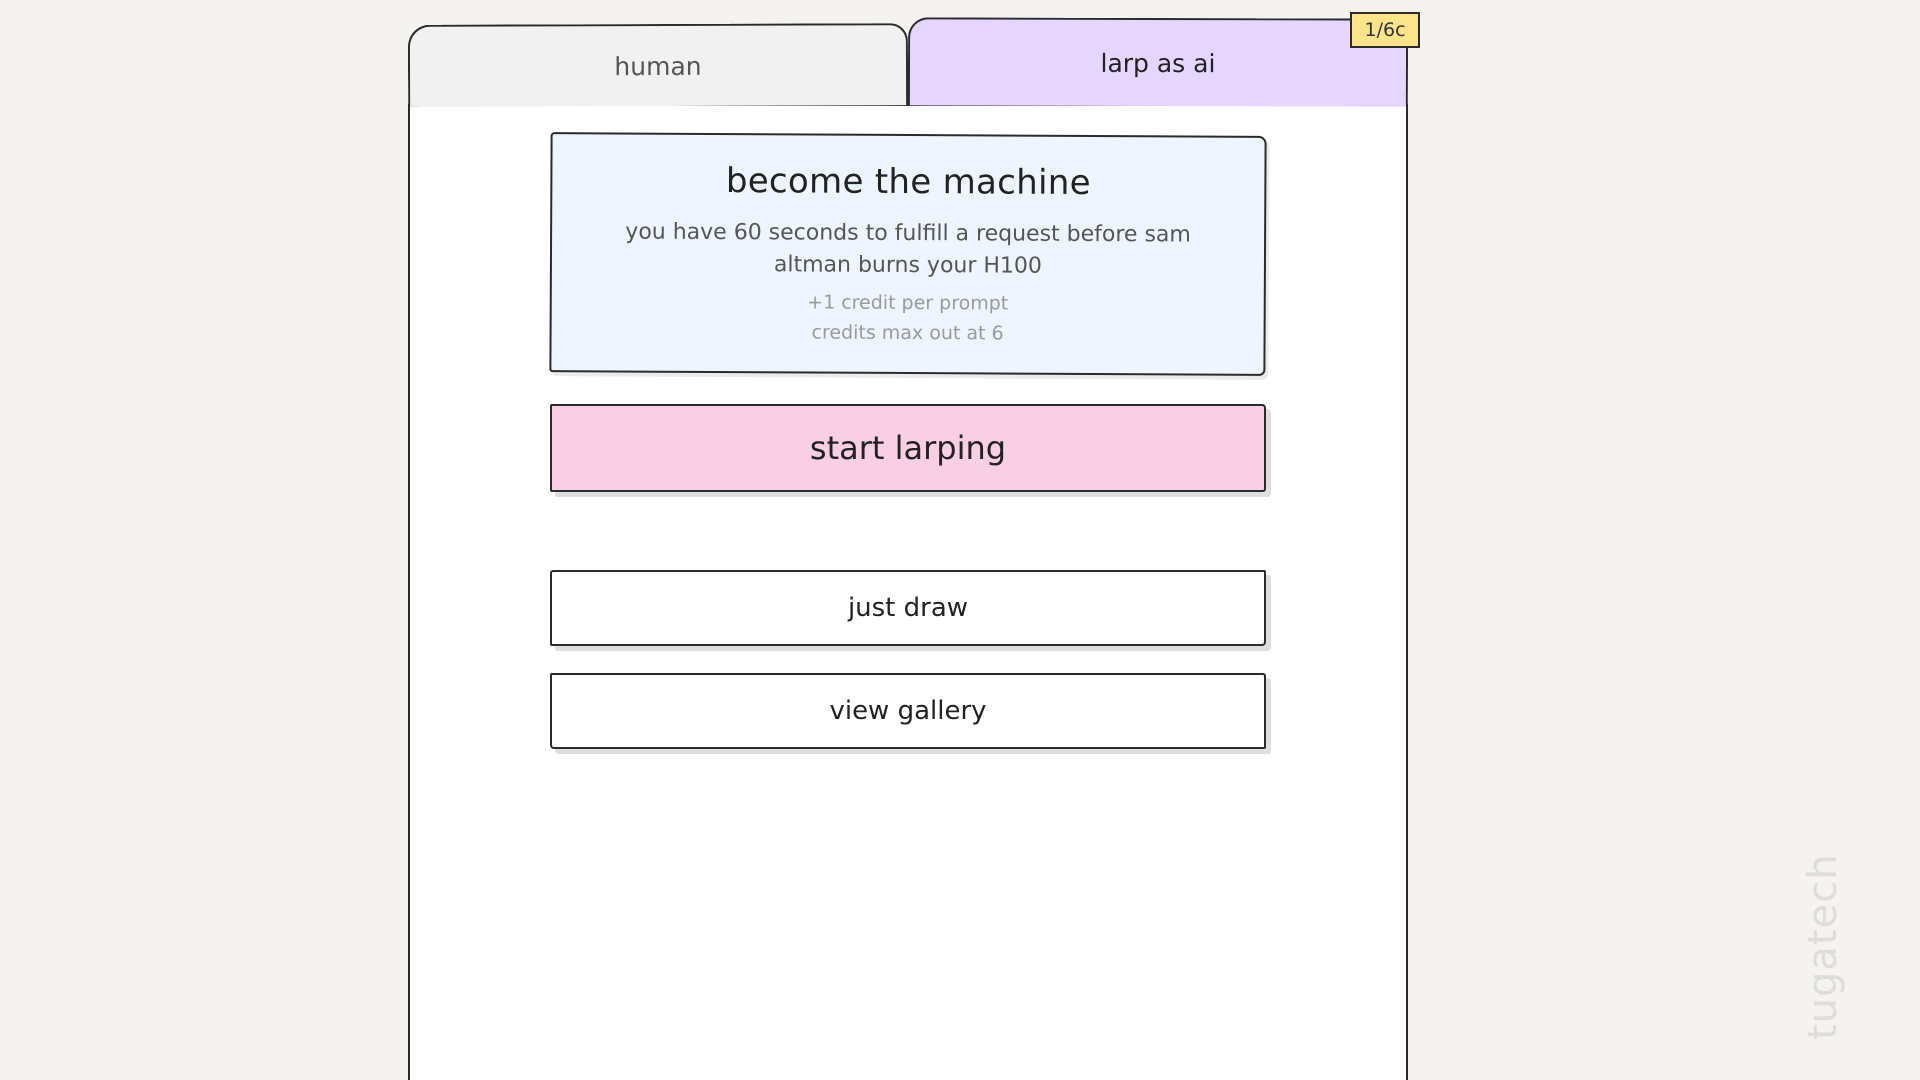  What do you see at coordinates (1823, 946) in the screenshot?
I see `watermark-logo: tugatech` at bounding box center [1823, 946].